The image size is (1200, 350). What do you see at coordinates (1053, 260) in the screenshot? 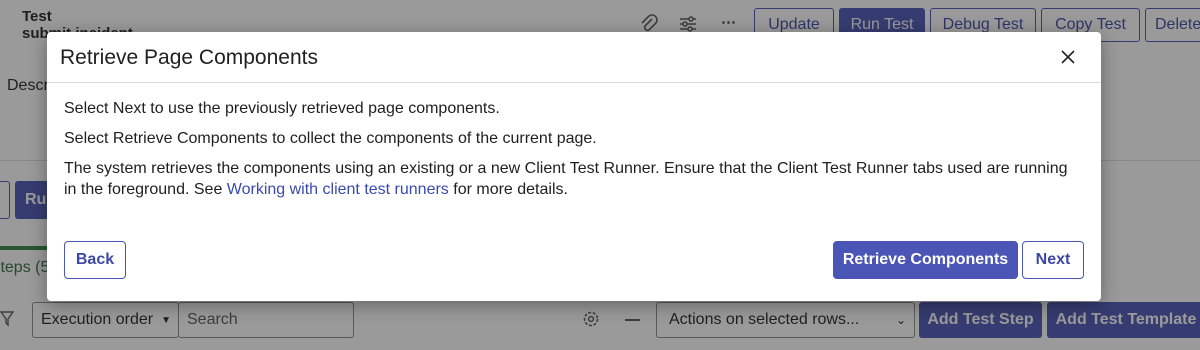
I see `next-button: Next` at bounding box center [1053, 260].